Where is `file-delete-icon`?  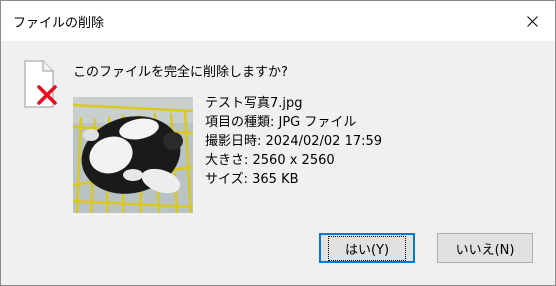 file-delete-icon is located at coordinates (40, 84).